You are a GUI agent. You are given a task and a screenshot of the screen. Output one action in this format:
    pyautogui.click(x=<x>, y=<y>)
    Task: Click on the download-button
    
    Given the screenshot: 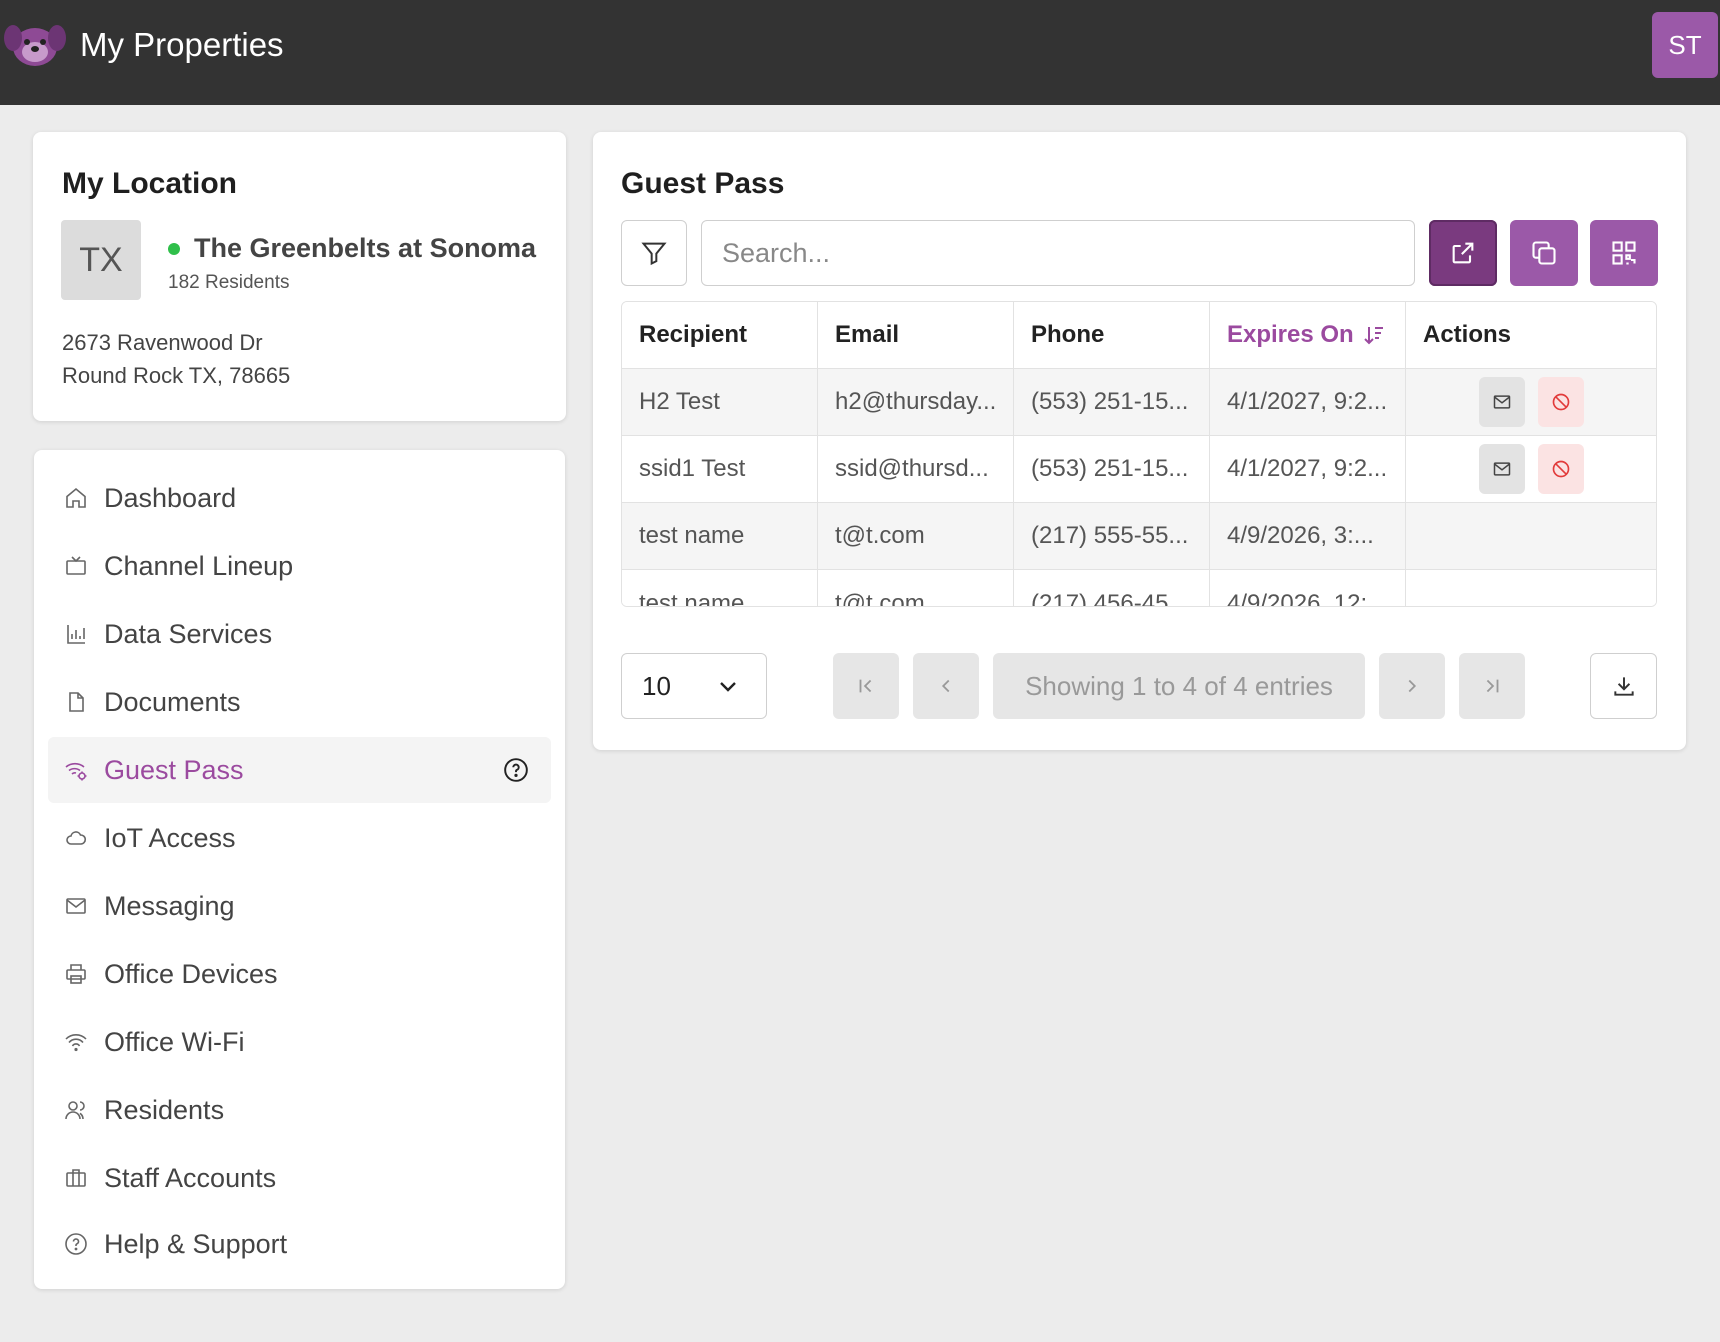 What is the action you would take?
    pyautogui.click(x=1623, y=686)
    